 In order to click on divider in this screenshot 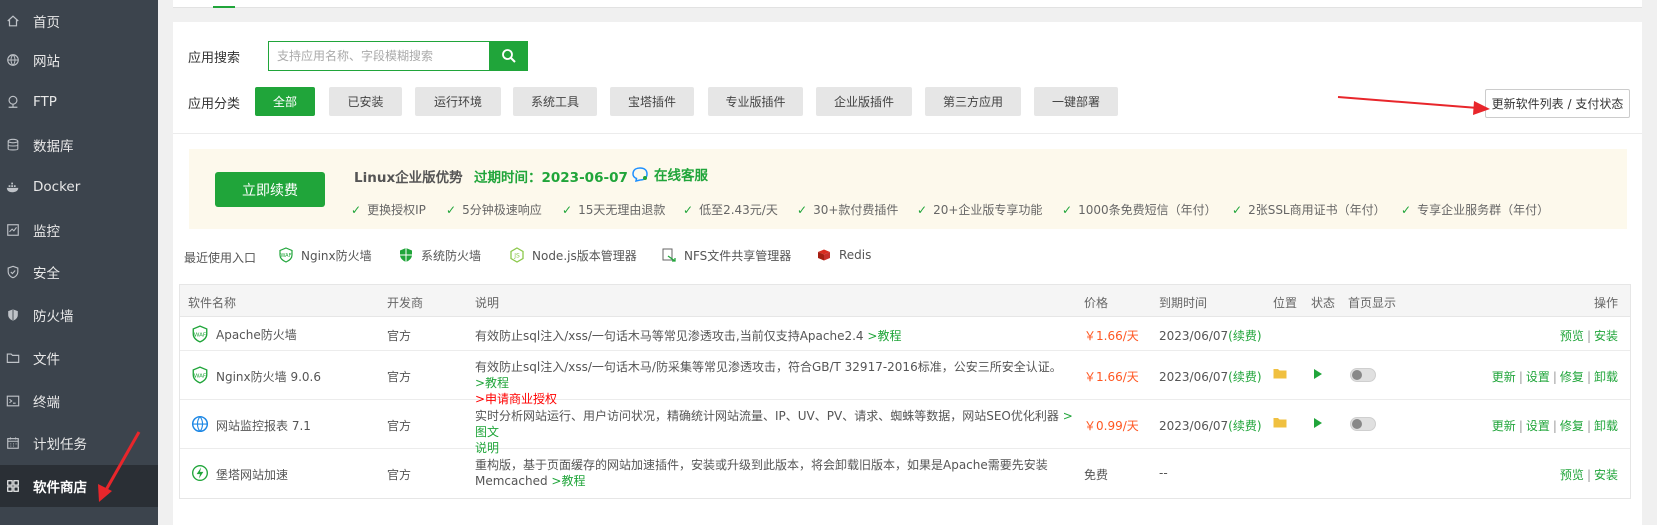, I will do `click(907, 133)`.